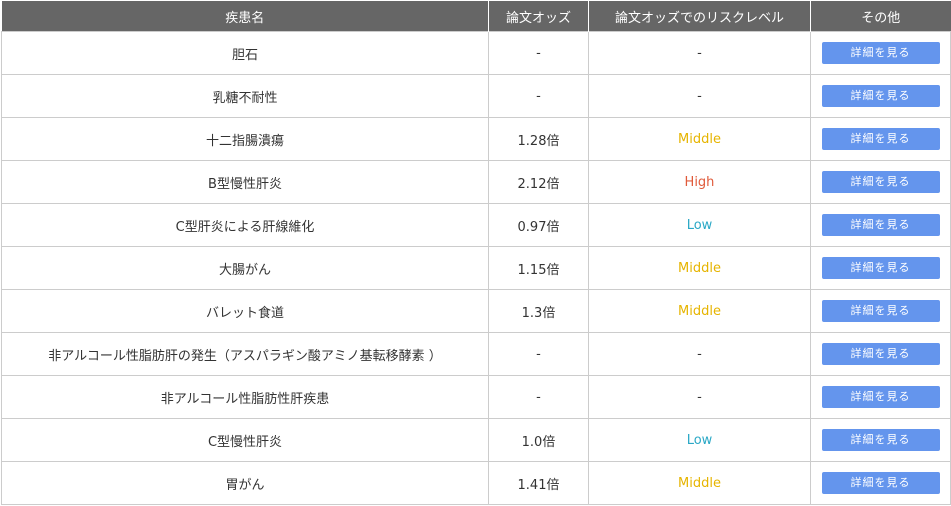 The width and height of the screenshot is (951, 506). Describe the element at coordinates (245, 354) in the screenshot. I see `disease-name: 非アルコール性脂肪肝の発生（アスパラギン酸アミノ基転移酵素 ）` at that location.